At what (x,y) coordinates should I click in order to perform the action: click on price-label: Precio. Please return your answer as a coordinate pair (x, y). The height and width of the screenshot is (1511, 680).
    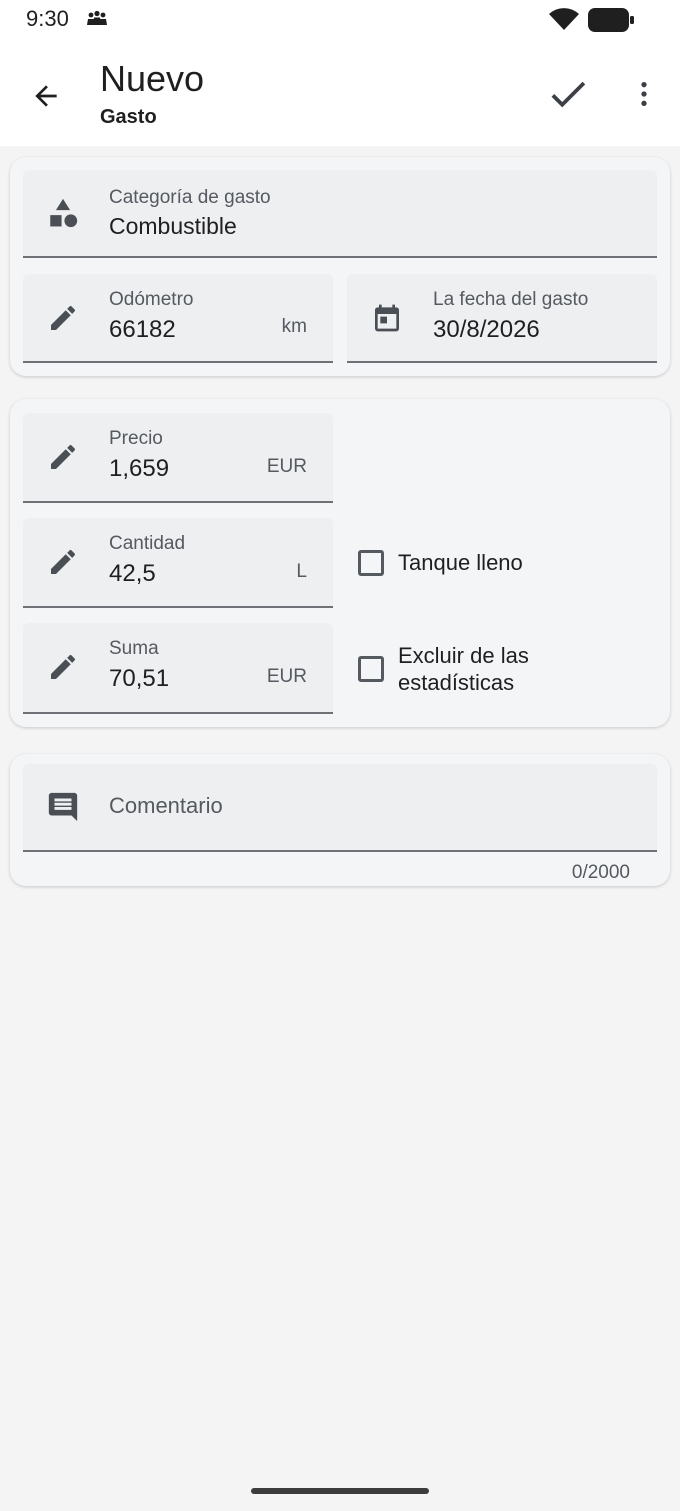
    Looking at the image, I should click on (136, 438).